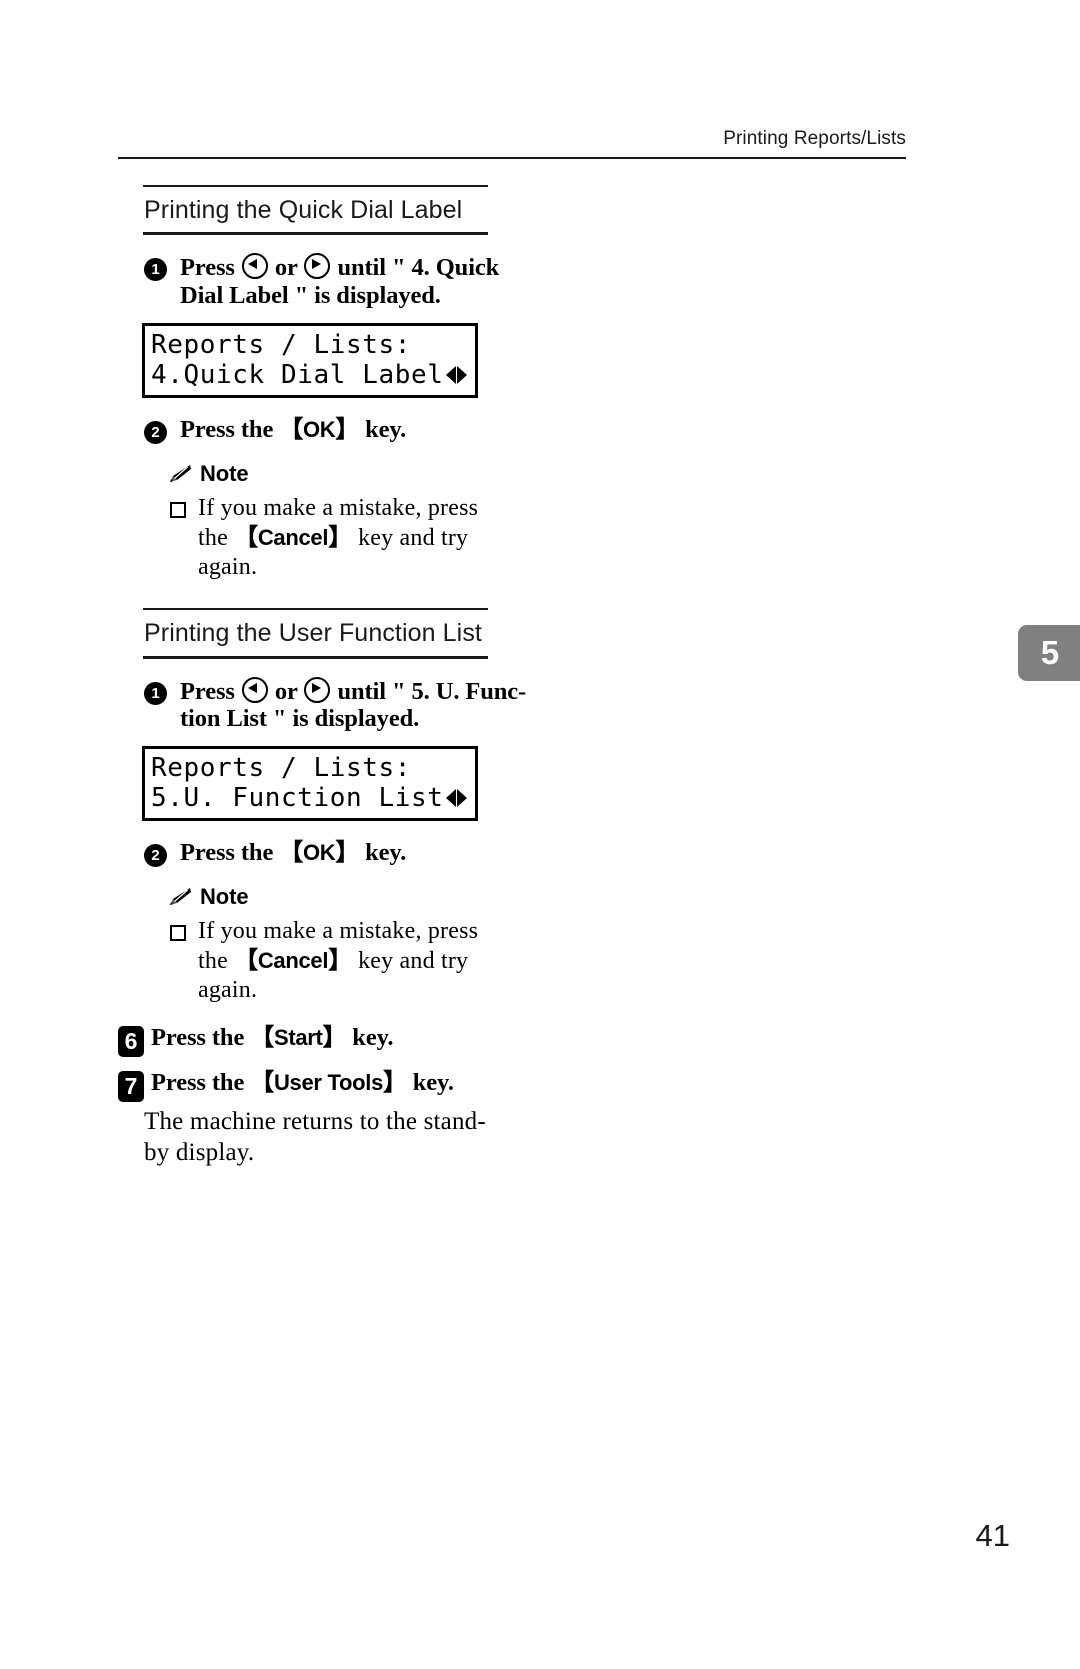  I want to click on page-running-header: Printing Reports/Lists, so click(814, 138).